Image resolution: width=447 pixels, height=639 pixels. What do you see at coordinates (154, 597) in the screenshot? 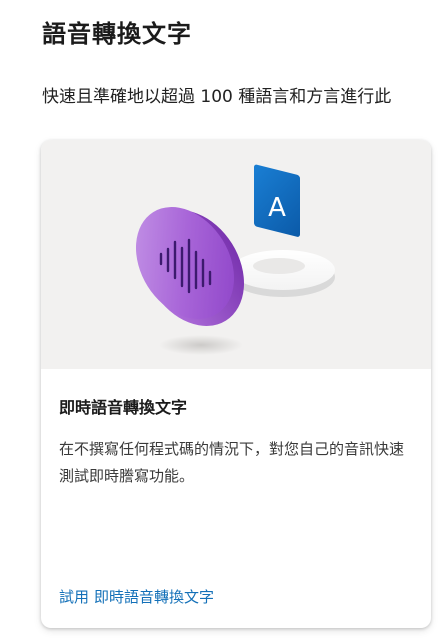
I see `link-label: 即時語音轉換文字` at bounding box center [154, 597].